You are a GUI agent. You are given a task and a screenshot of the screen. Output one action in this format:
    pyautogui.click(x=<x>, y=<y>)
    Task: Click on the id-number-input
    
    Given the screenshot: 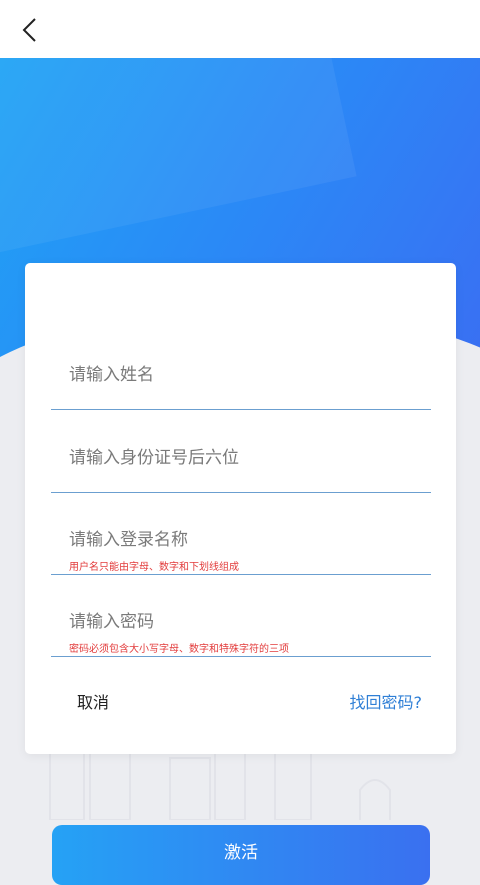 What is the action you would take?
    pyautogui.click(x=239, y=458)
    